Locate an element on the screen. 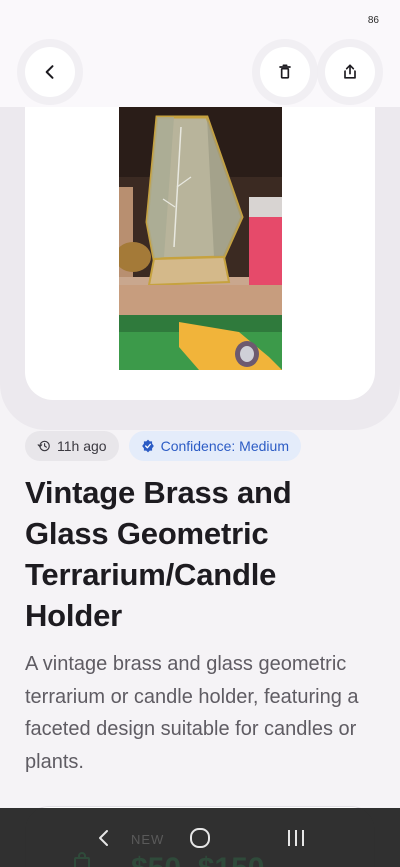 This screenshot has height=867, width=400. confidence-chip: Confidence: Medium is located at coordinates (214, 446).